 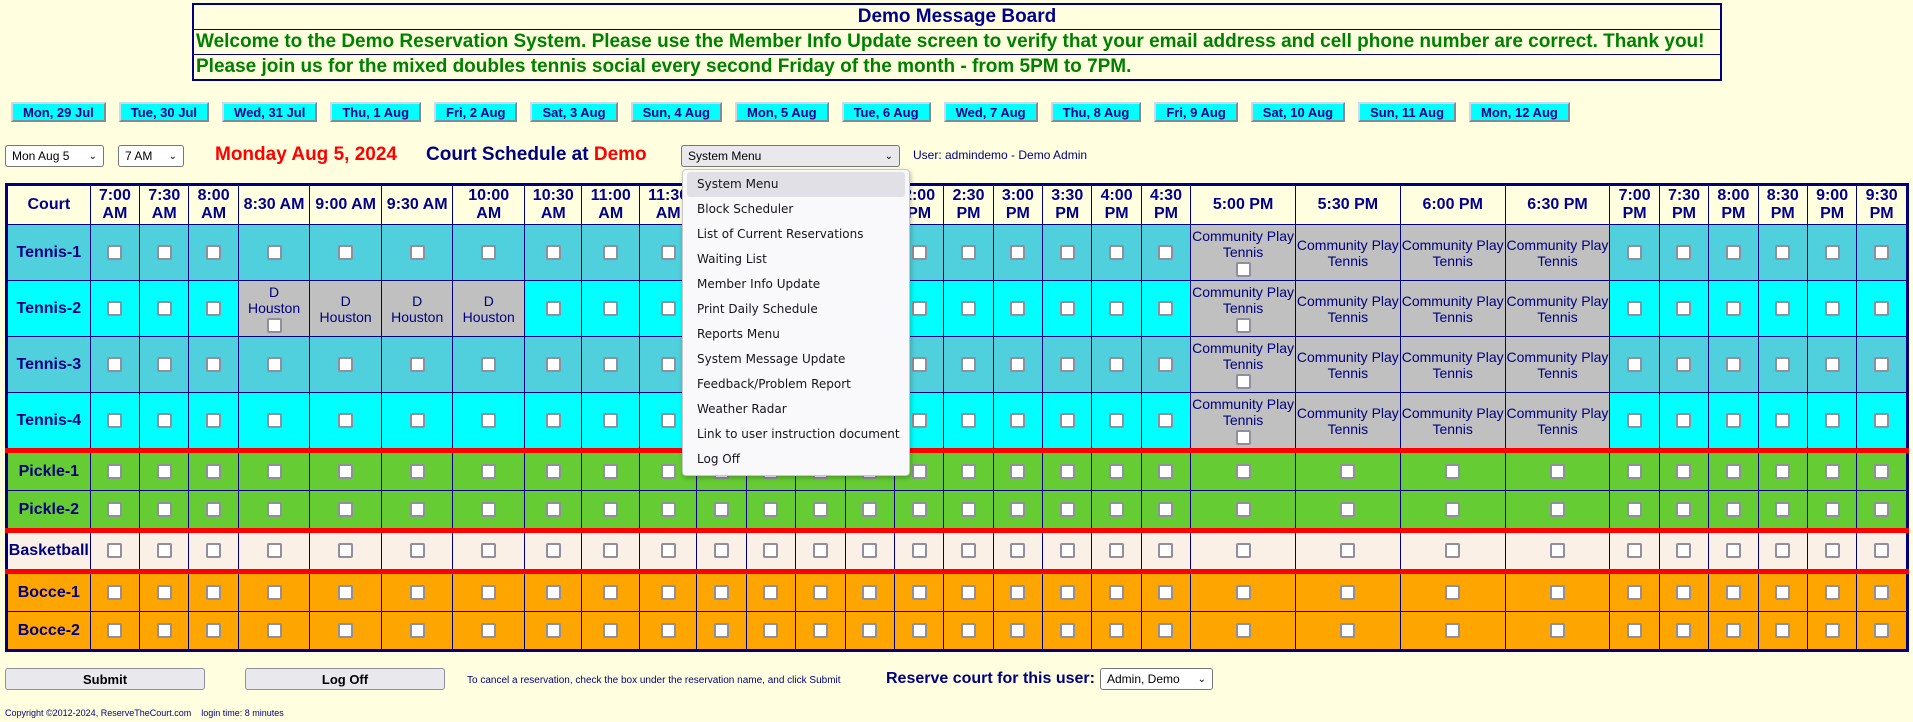 I want to click on menu-item-list-of-current-reservations: List of Current Reservations, so click(x=796, y=234).